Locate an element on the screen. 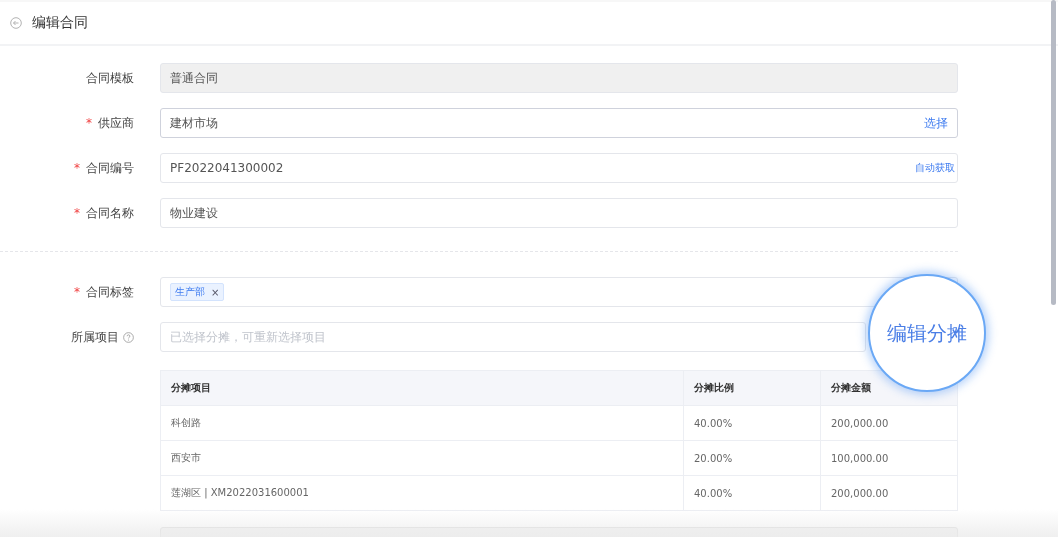 The width and height of the screenshot is (1058, 537). tag-field: 生产部 × is located at coordinates (559, 292).